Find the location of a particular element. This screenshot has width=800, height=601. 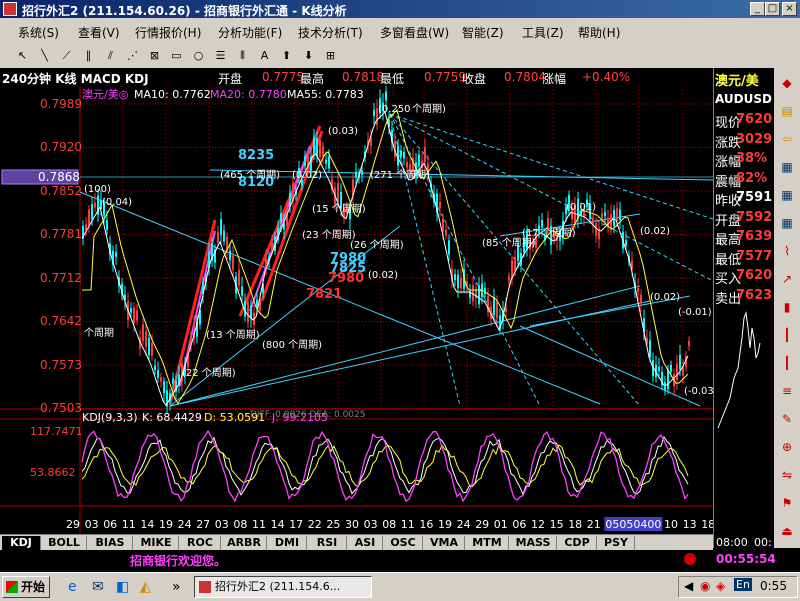

tray-app-icon: ◉ is located at coordinates (705, 586).